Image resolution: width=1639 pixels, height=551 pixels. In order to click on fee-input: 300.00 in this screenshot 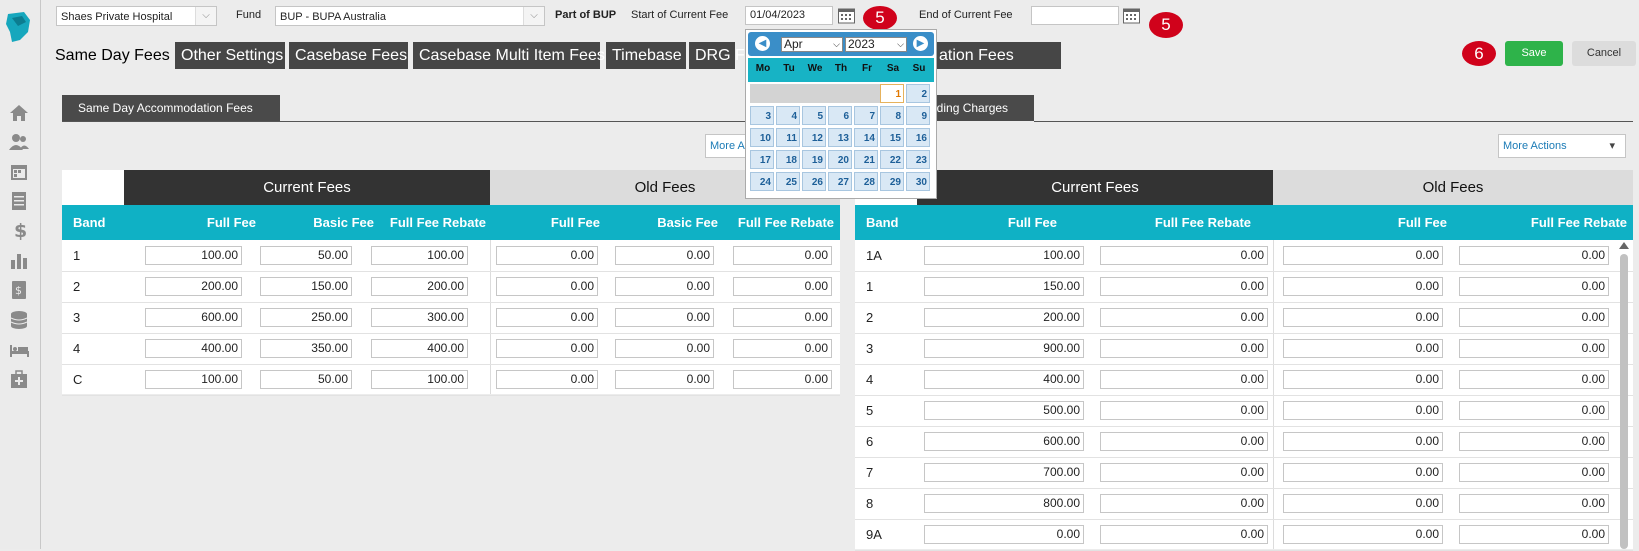, I will do `click(419, 317)`.